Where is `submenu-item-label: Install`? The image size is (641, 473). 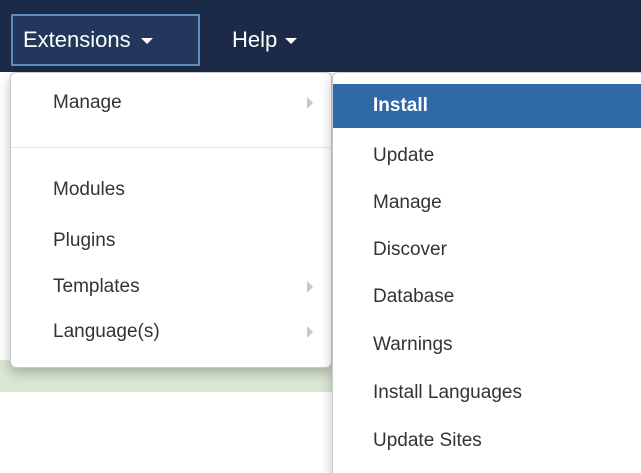
submenu-item-label: Install is located at coordinates (400, 105).